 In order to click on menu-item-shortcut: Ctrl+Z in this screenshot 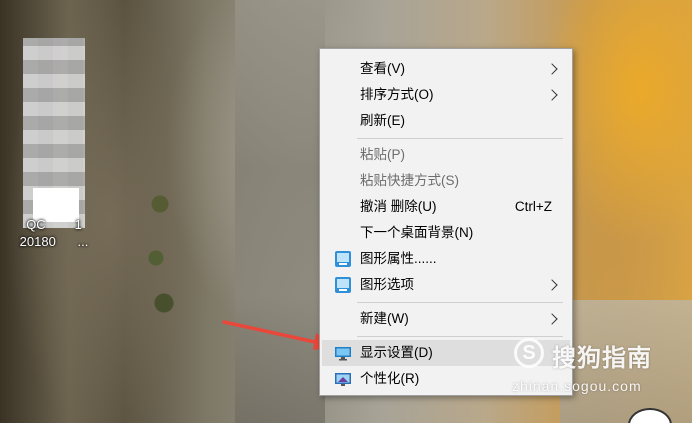, I will do `click(533, 206)`.